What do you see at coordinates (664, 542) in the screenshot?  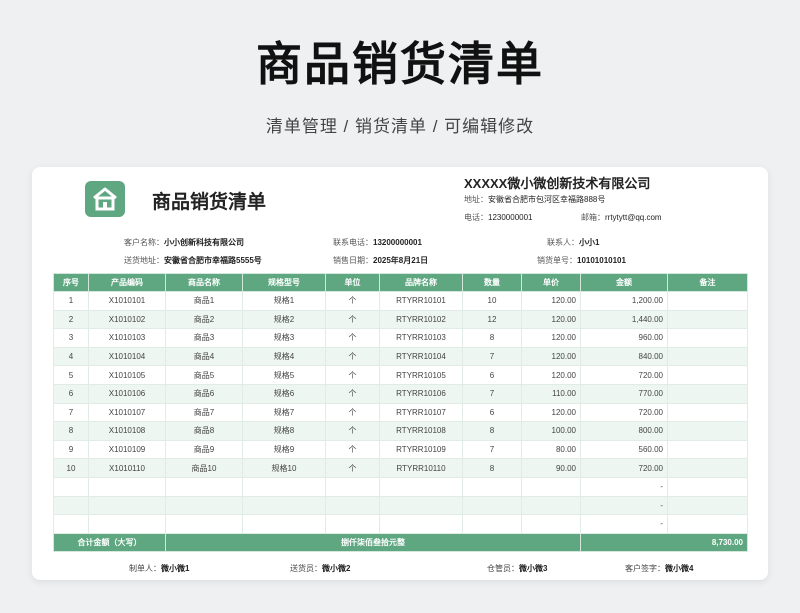 I see `total-amount: 8,730.00` at bounding box center [664, 542].